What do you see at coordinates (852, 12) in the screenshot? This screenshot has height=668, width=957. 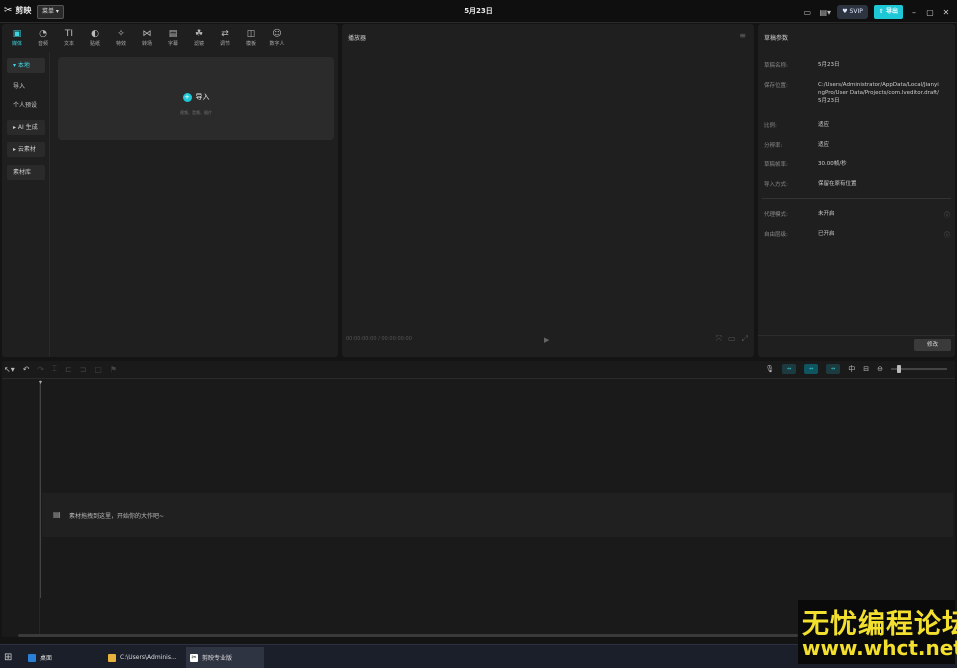 I see `svip-badge: ♥ SVIP` at bounding box center [852, 12].